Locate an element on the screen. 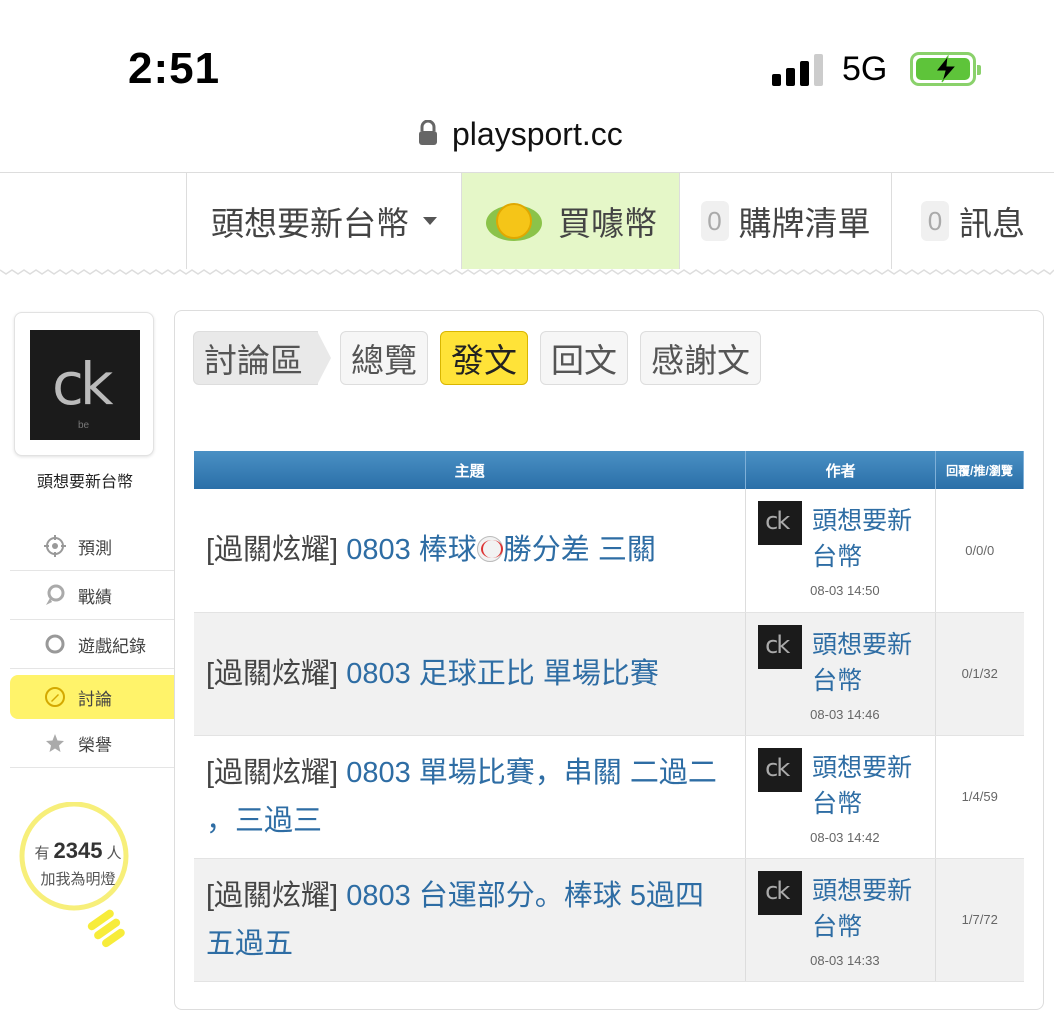 This screenshot has width=1054, height=1010. avatar-logo-text: ck is located at coordinates (83, 384).